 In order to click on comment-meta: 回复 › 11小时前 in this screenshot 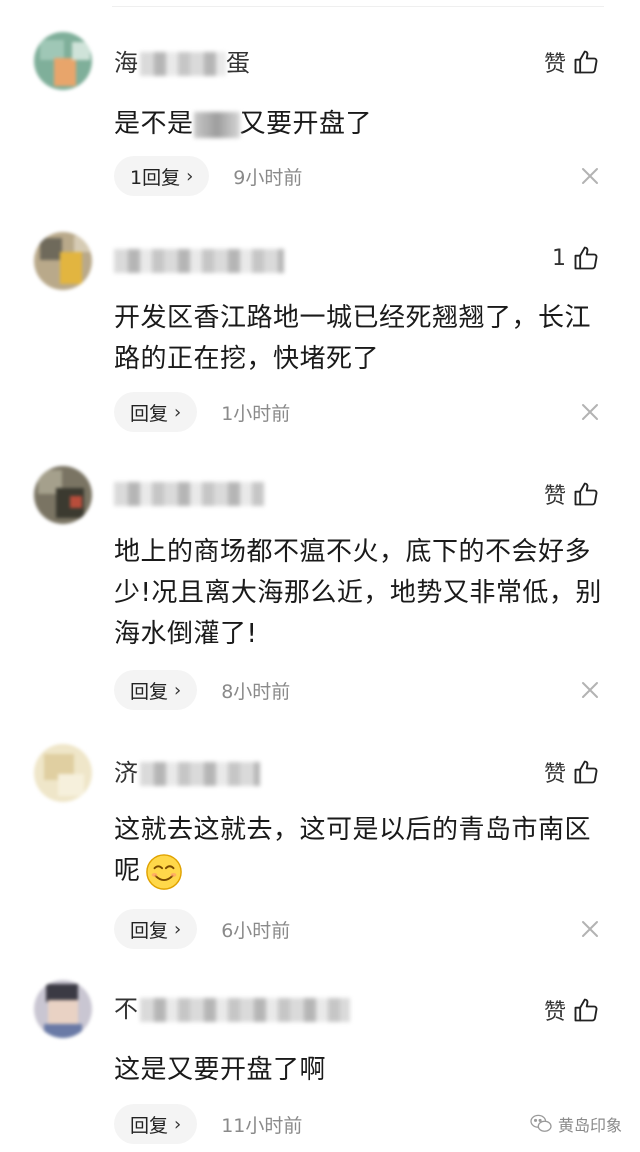, I will do `click(208, 1124)`.